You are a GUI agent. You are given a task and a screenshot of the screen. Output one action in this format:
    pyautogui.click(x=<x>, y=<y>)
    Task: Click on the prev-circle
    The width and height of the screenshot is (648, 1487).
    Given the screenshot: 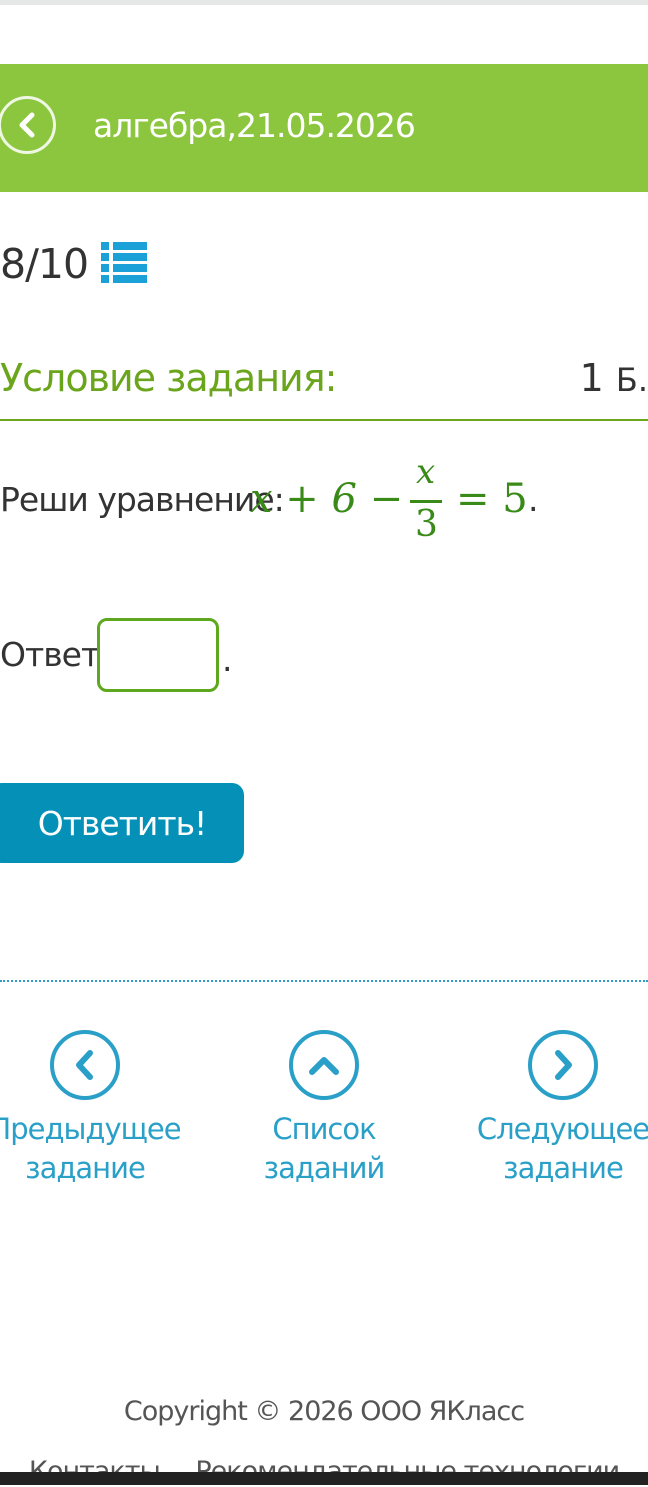 What is the action you would take?
    pyautogui.click(x=85, y=1065)
    